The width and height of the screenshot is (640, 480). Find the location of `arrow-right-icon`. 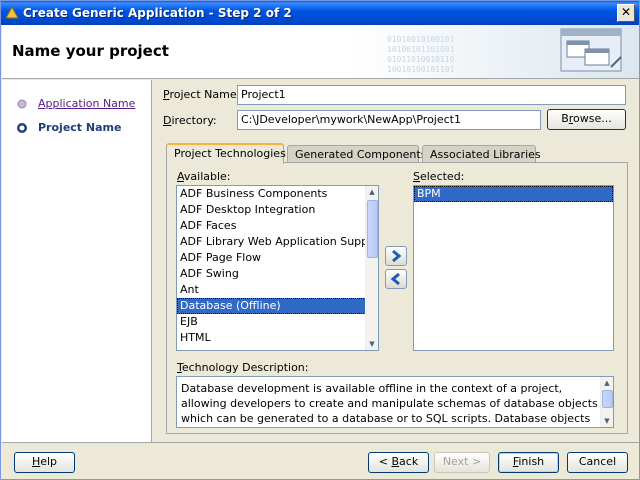

arrow-right-icon is located at coordinates (397, 256).